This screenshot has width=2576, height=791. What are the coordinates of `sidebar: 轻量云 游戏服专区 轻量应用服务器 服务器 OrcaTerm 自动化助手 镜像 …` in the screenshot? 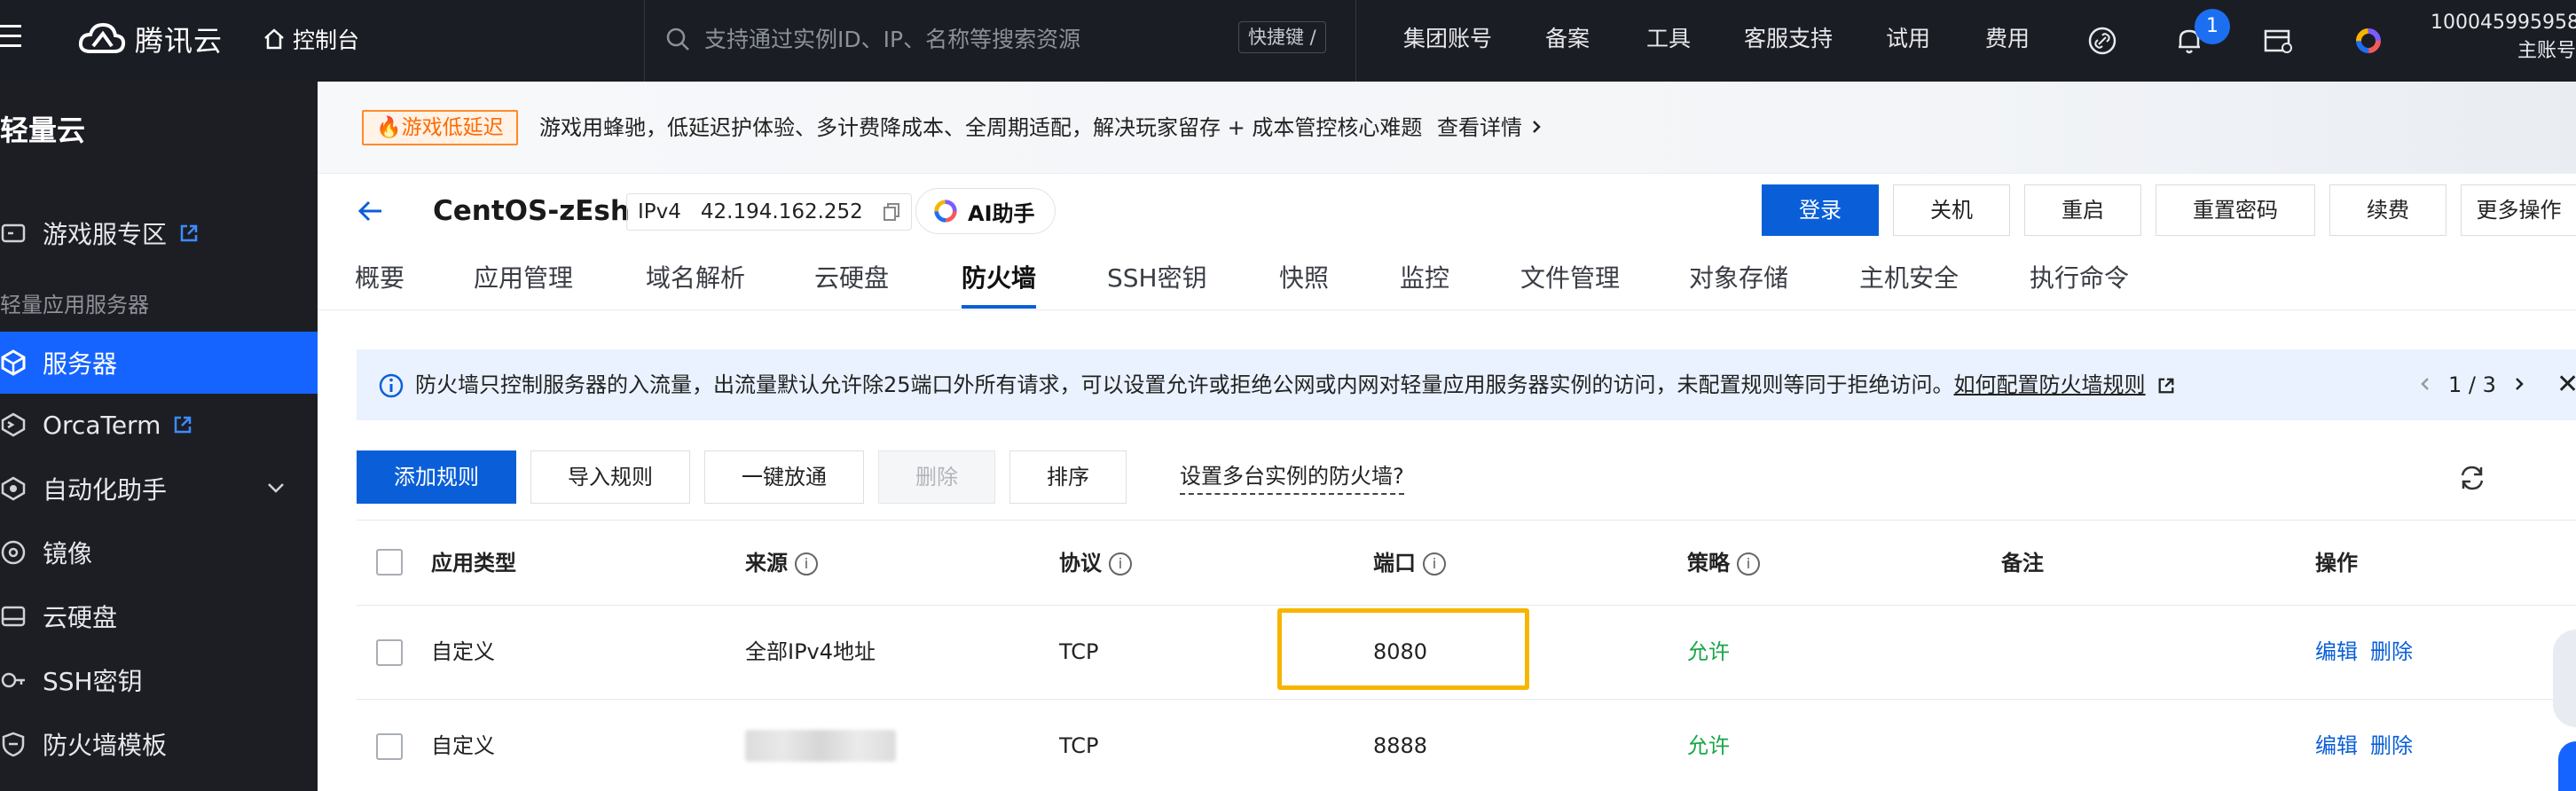 It's located at (159, 436).